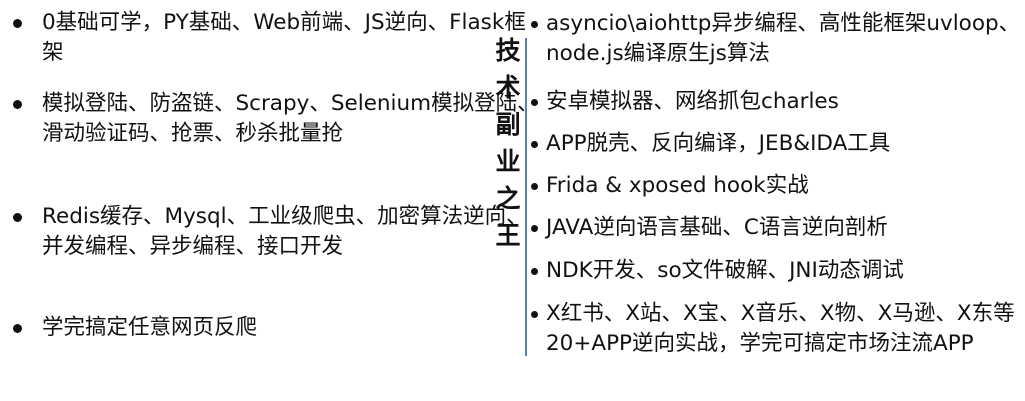 This screenshot has height=401, width=1025. Describe the element at coordinates (776, 186) in the screenshot. I see `right-list-item: Frida & xposed hook实战` at that location.